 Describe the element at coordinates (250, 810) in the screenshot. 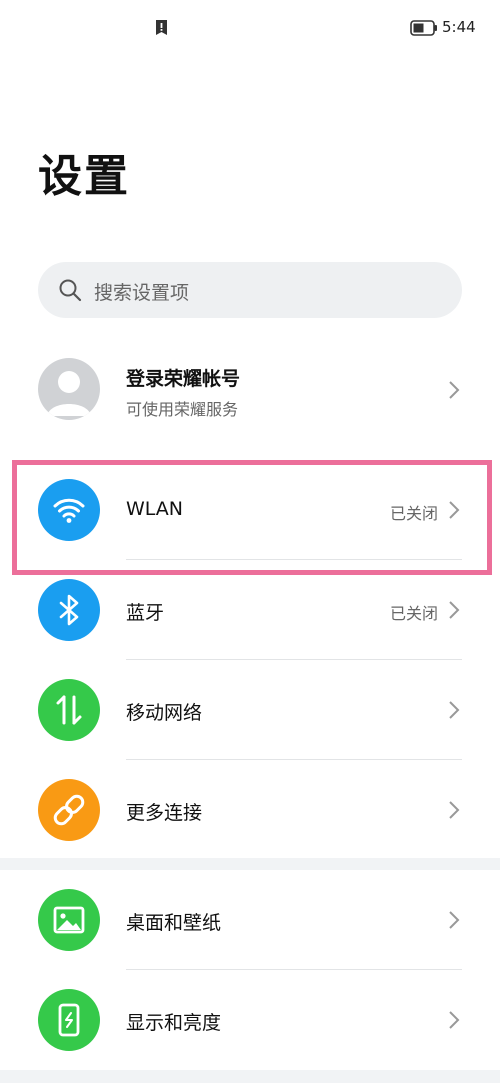

I see `setting-row-more-connections: 更多连接` at that location.